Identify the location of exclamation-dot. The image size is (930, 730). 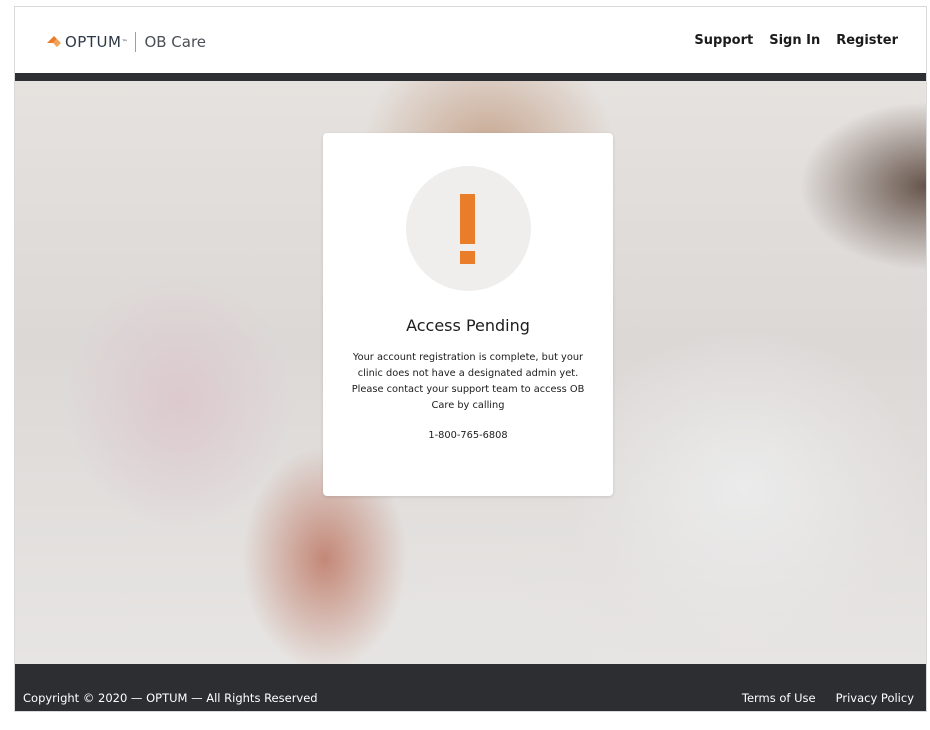
(467, 257).